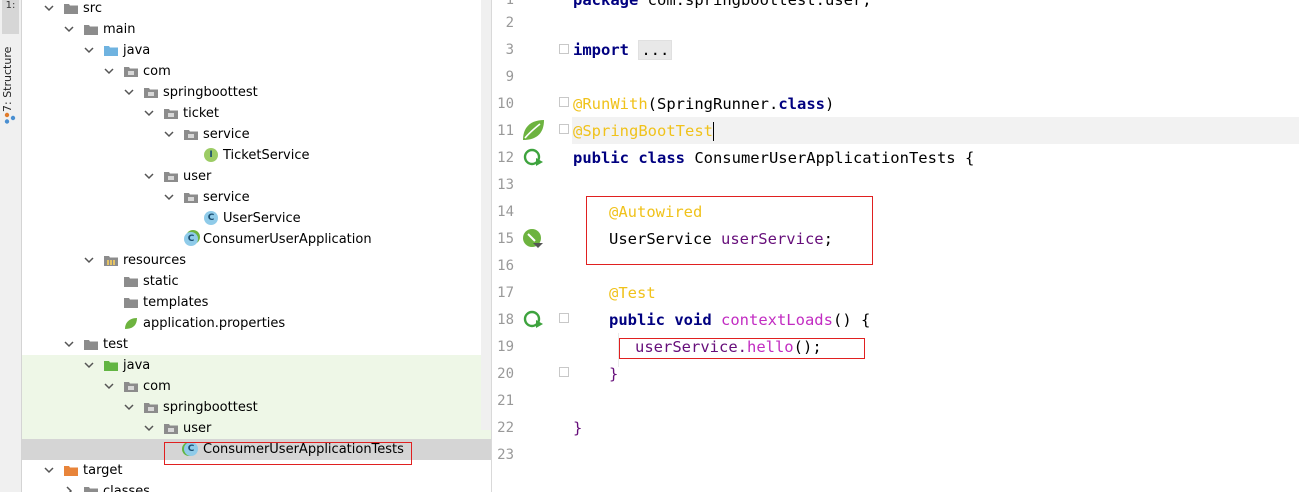 The width and height of the screenshot is (1299, 492). I want to click on fold-import-marker, so click(564, 49).